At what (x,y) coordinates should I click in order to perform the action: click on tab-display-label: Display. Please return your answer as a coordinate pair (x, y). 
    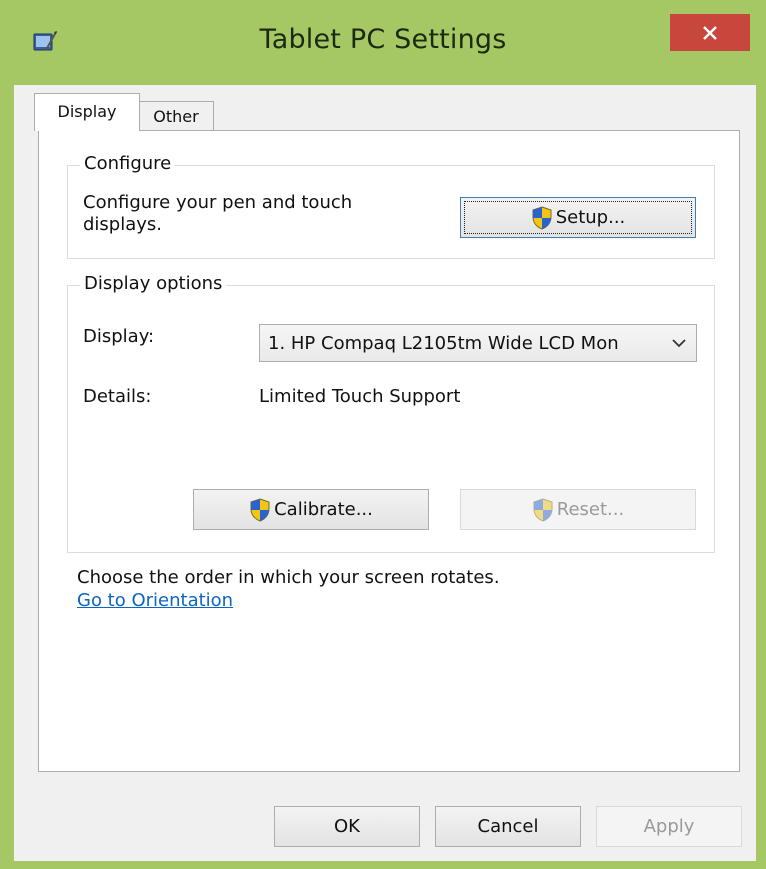
    Looking at the image, I should click on (87, 111).